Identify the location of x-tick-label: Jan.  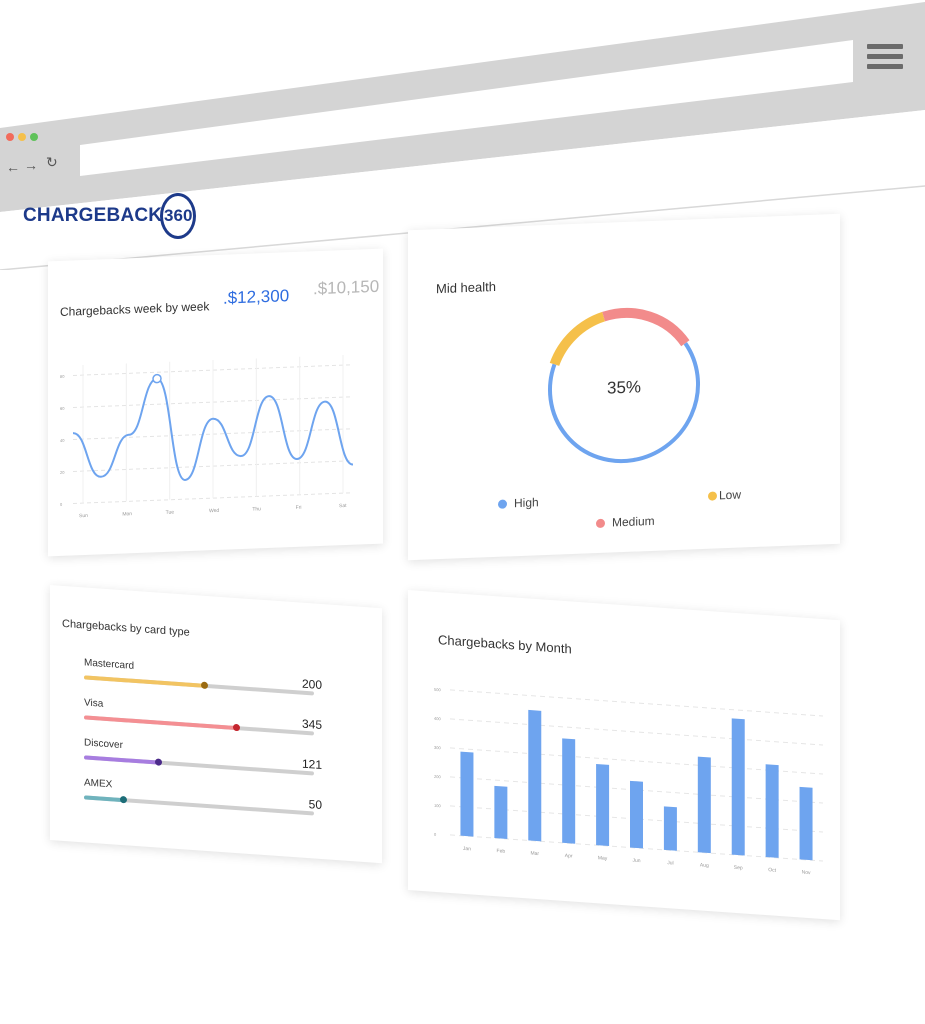
(467, 849).